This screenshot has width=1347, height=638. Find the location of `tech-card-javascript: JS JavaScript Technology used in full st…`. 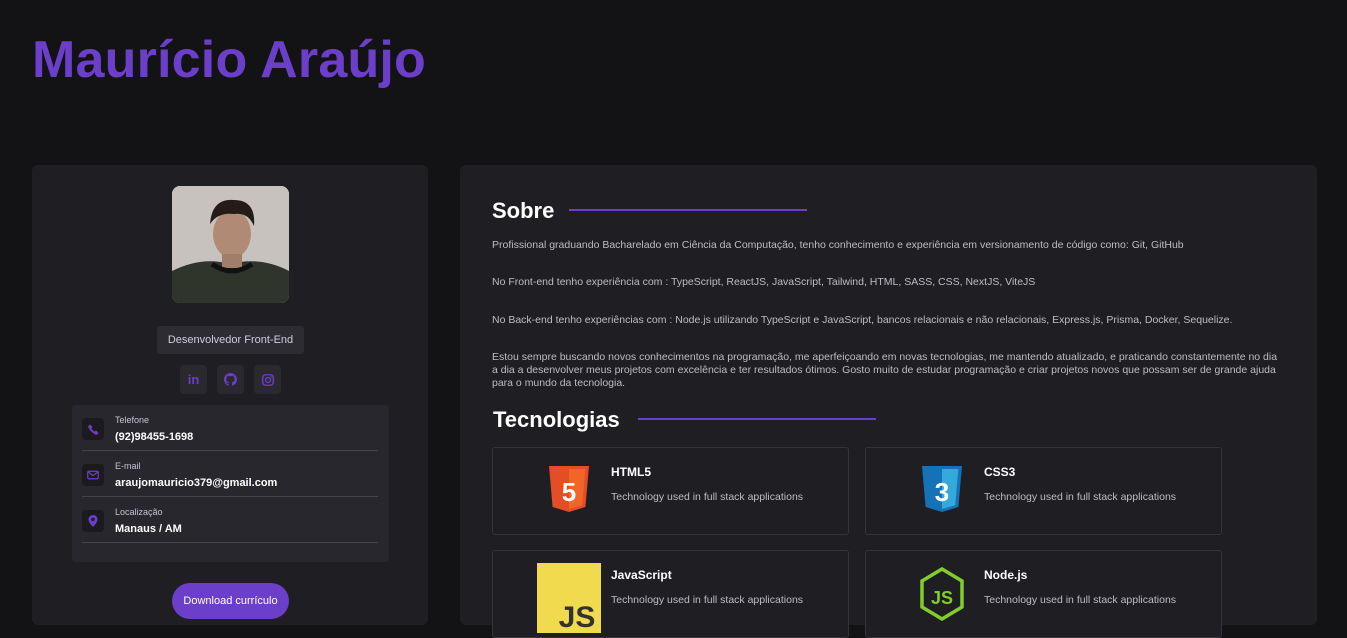

tech-card-javascript: JS JavaScript Technology used in full st… is located at coordinates (670, 594).